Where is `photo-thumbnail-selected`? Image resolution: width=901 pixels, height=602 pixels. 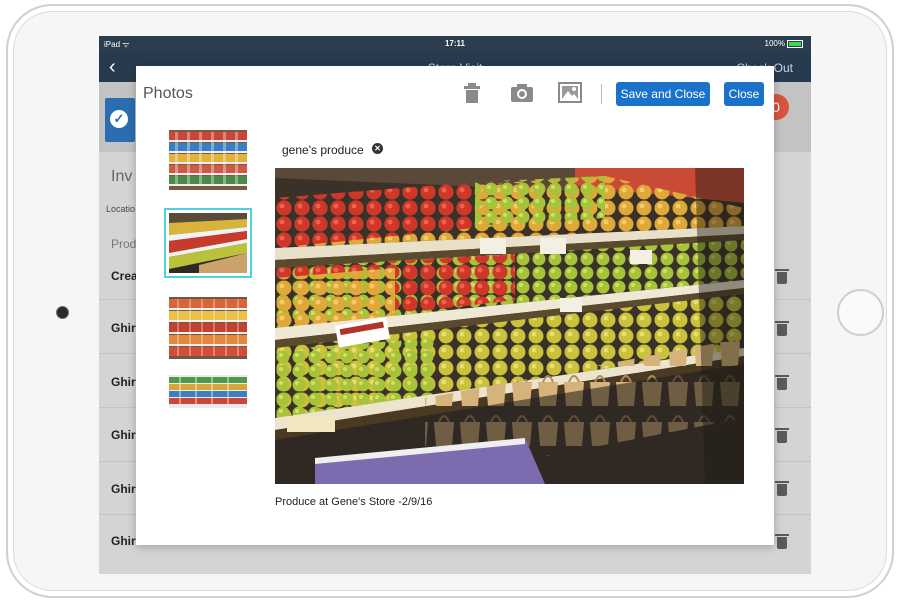
photo-thumbnail-selected is located at coordinates (208, 243).